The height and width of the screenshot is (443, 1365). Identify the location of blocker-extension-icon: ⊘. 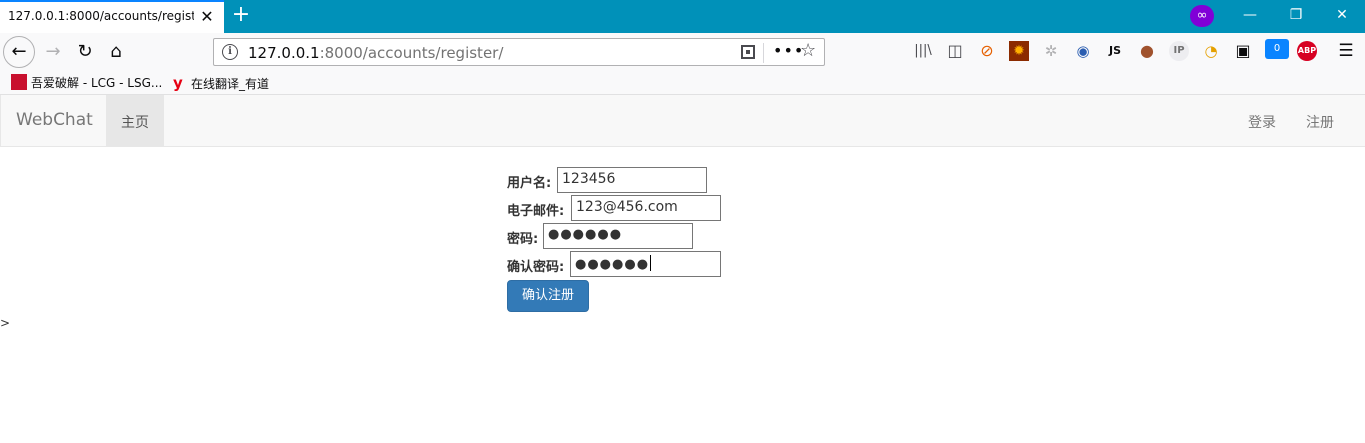
(987, 51).